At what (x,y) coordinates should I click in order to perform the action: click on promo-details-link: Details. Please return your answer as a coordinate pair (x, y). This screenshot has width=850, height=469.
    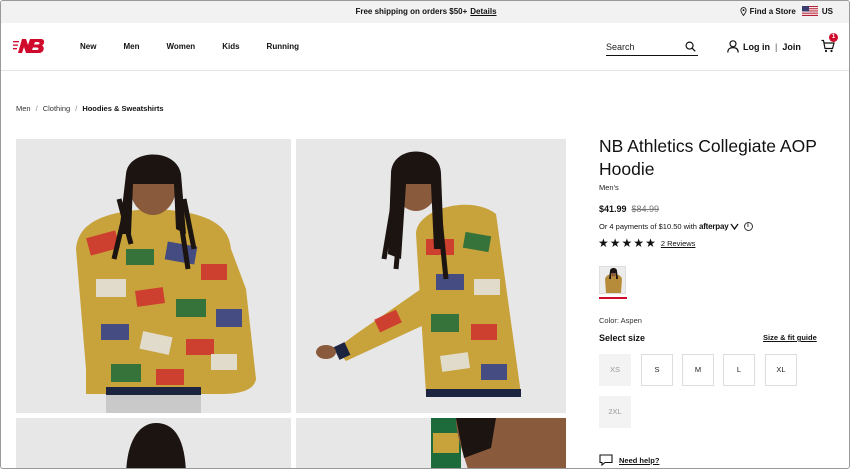
    Looking at the image, I should click on (483, 11).